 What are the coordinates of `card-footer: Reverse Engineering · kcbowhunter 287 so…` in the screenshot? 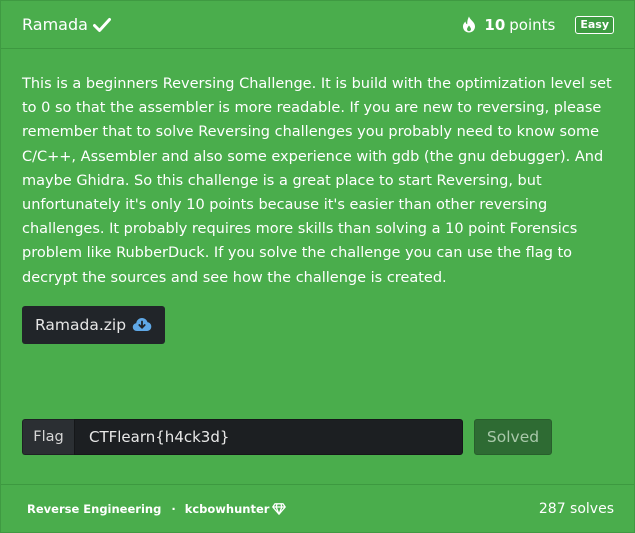 It's located at (317, 508).